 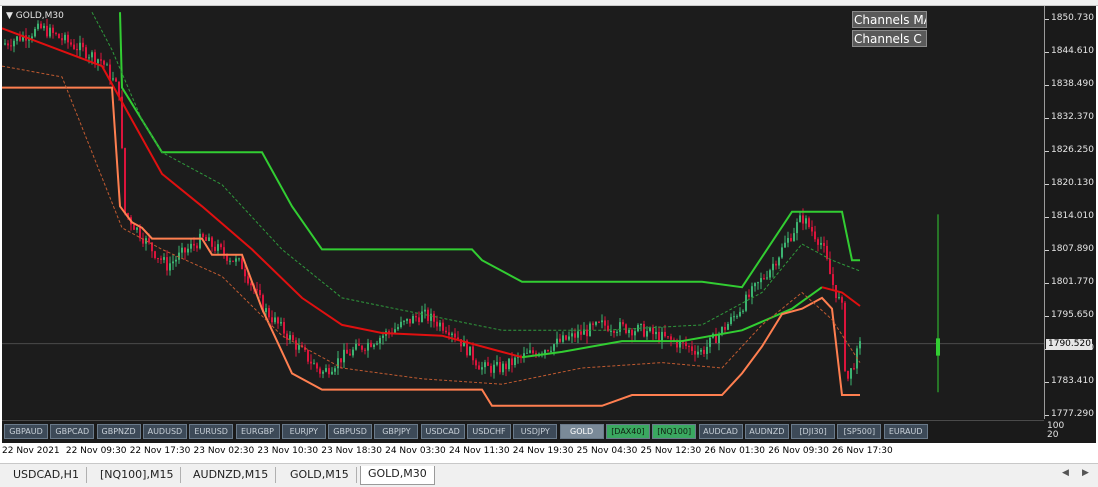 What do you see at coordinates (118, 431) in the screenshot?
I see `symbol-button-gbpnzd: GBPNZD` at bounding box center [118, 431].